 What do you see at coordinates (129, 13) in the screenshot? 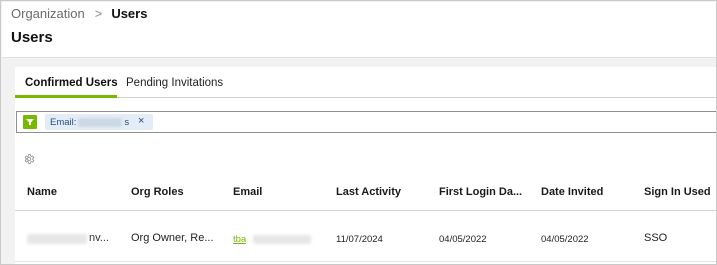
I see `breadcrumb-current: Users` at bounding box center [129, 13].